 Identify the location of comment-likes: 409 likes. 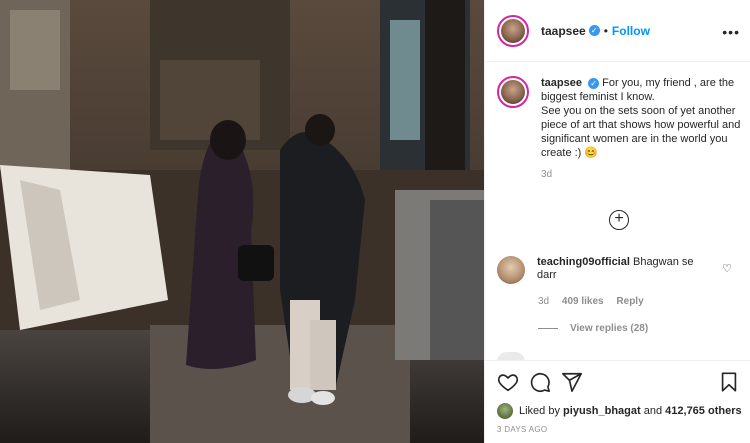
(583, 301).